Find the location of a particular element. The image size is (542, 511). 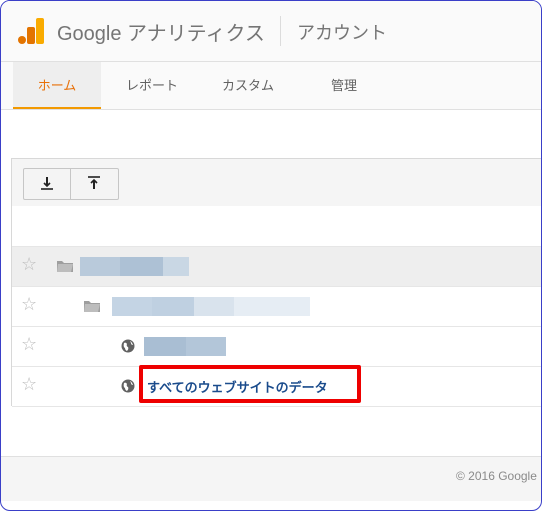

redacted-account-name is located at coordinates (134, 266).